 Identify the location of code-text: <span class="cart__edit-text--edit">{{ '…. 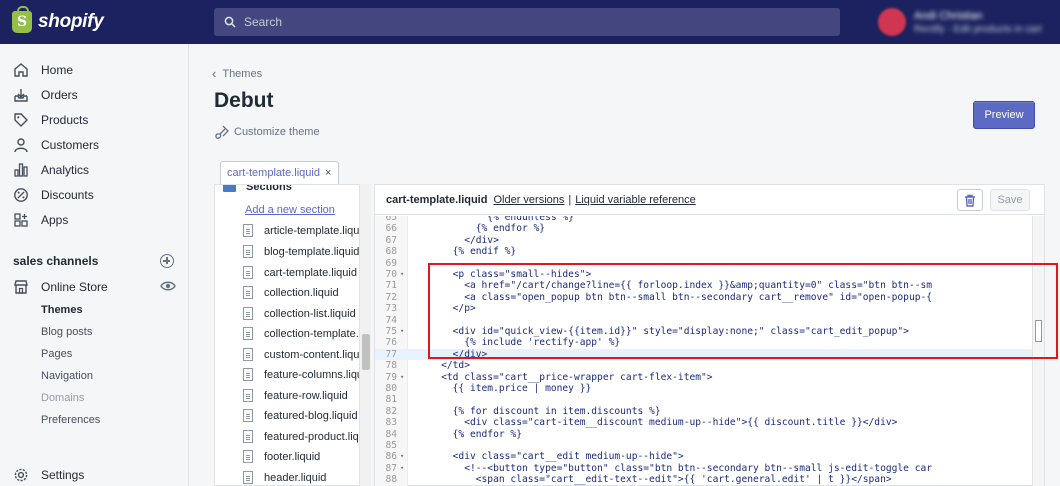
(655, 480).